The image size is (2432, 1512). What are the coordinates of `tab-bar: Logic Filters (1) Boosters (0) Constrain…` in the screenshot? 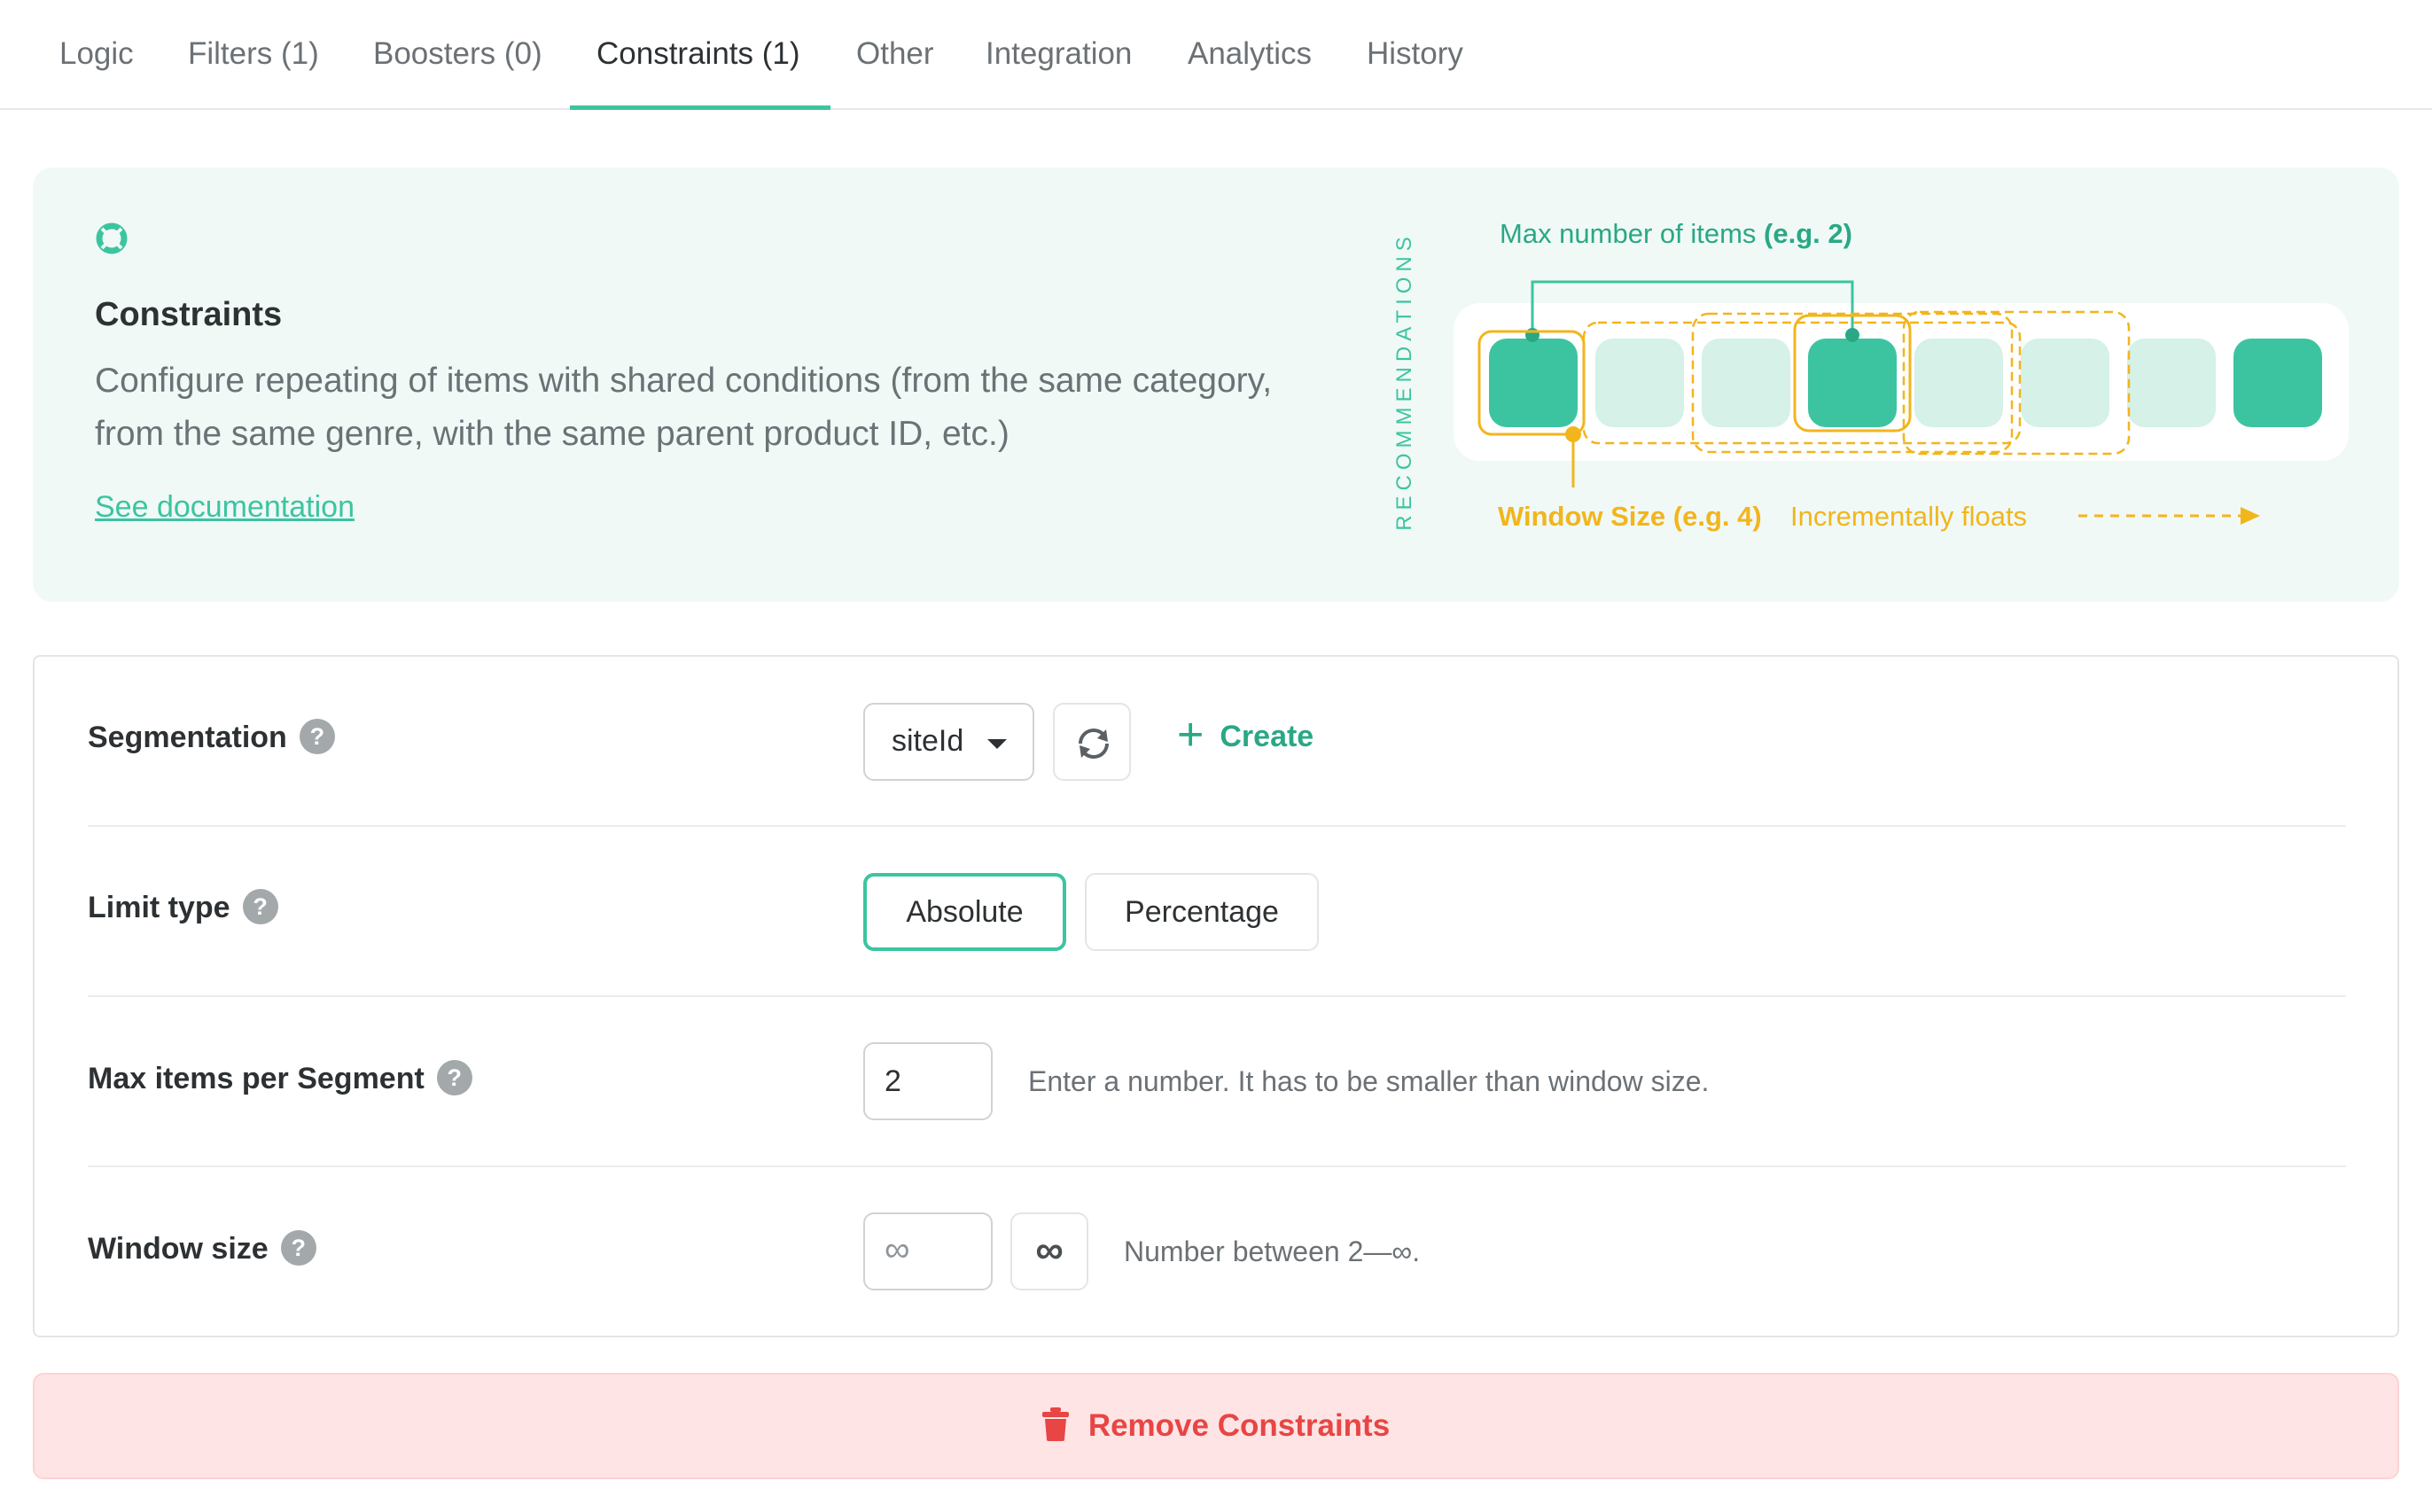 It's located at (1216, 55).